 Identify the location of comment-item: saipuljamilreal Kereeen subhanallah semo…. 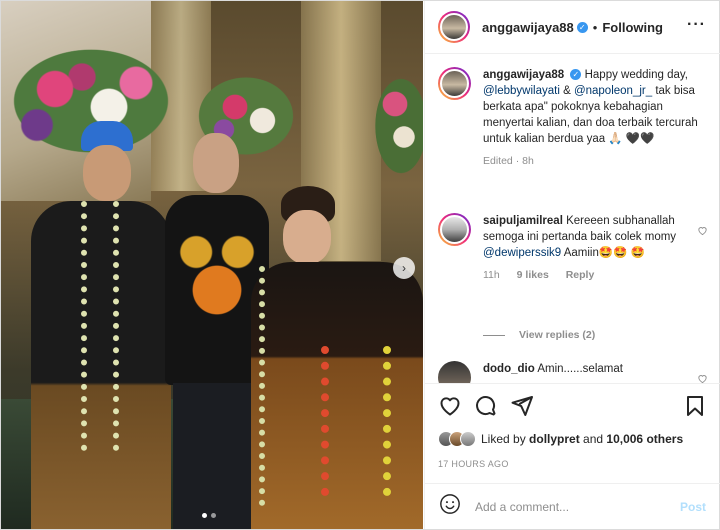
(573, 268).